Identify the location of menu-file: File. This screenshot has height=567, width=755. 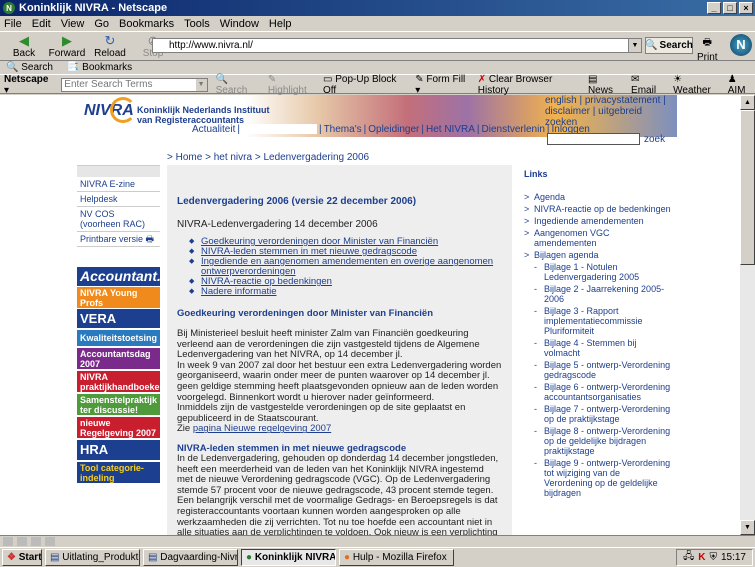
(13, 24).